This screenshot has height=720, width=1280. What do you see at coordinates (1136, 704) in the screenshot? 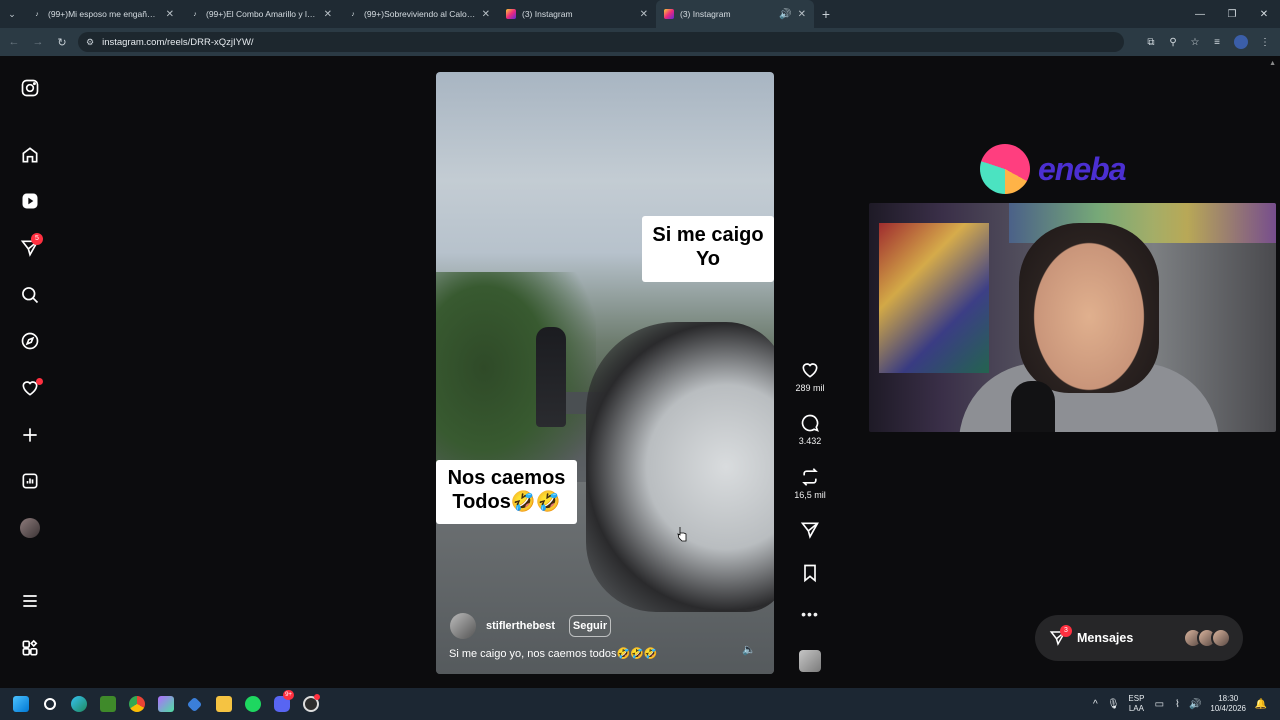
I see `input-language: ESP LAA` at bounding box center [1136, 704].